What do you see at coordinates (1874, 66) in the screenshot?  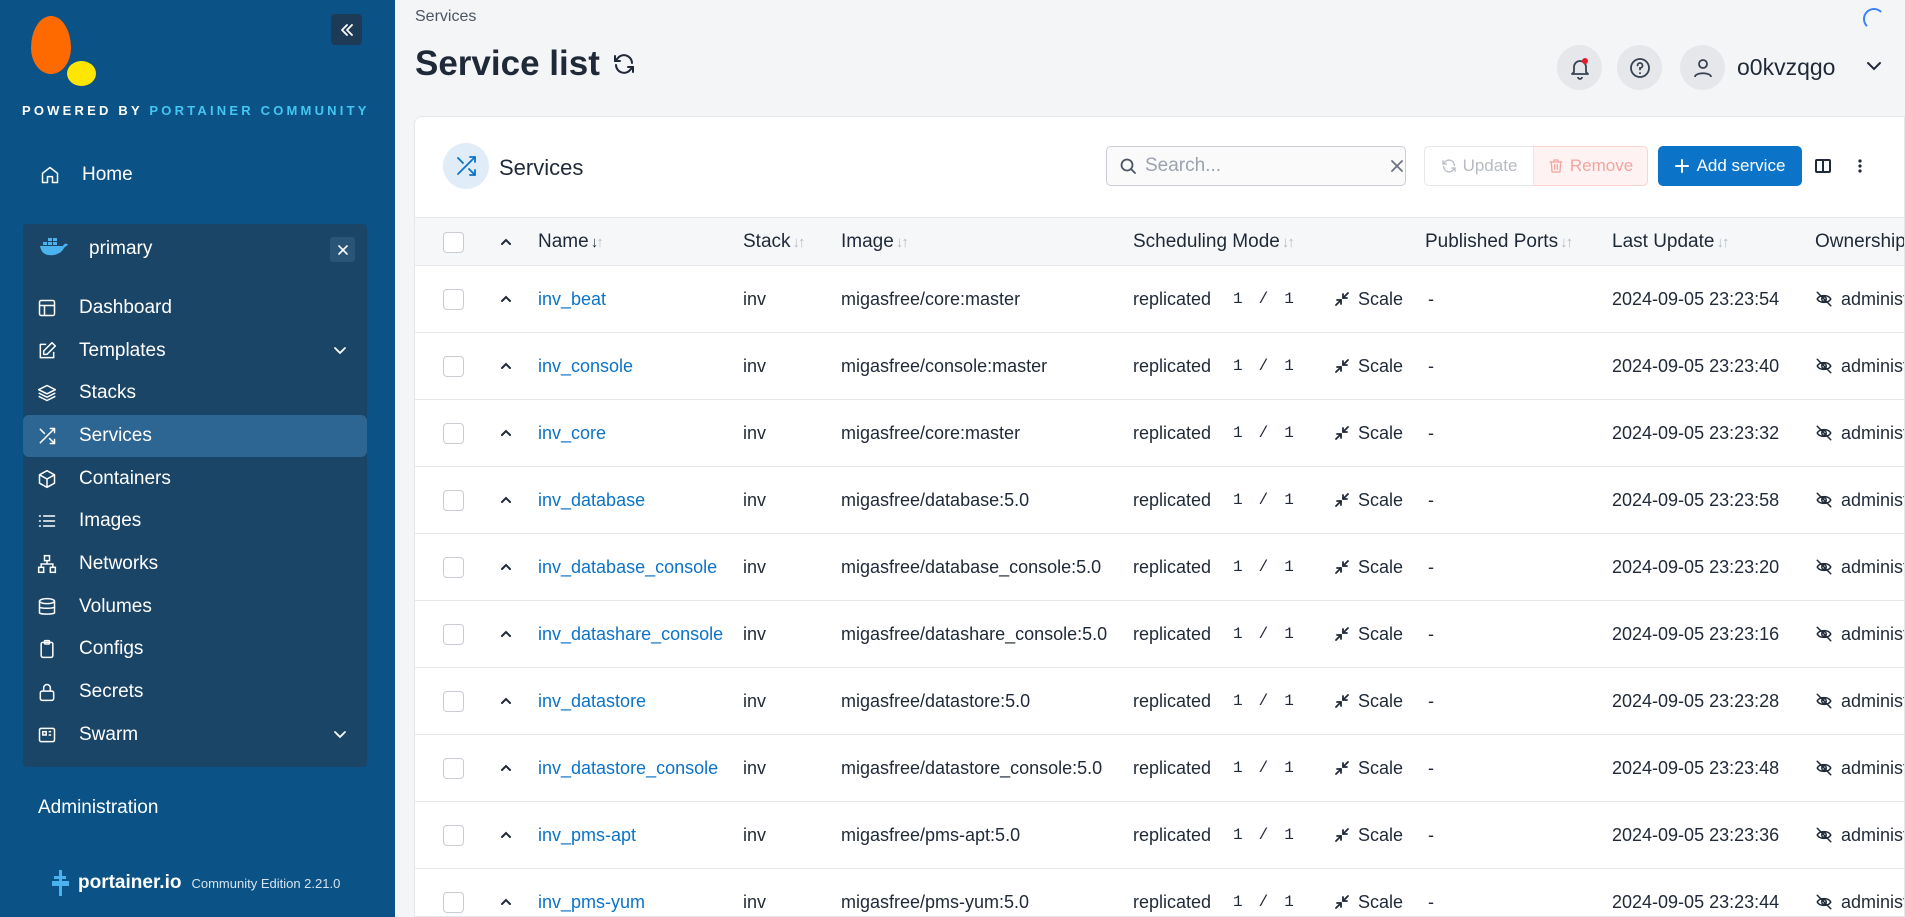 I see `chevron-down-icon` at bounding box center [1874, 66].